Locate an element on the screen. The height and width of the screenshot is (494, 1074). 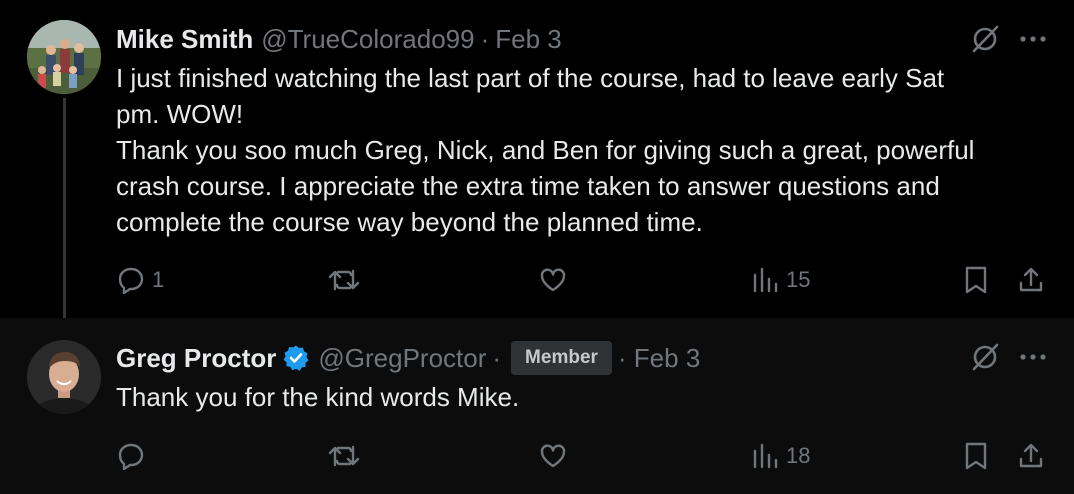
tweet-date: · Feb 3 is located at coordinates (659, 358).